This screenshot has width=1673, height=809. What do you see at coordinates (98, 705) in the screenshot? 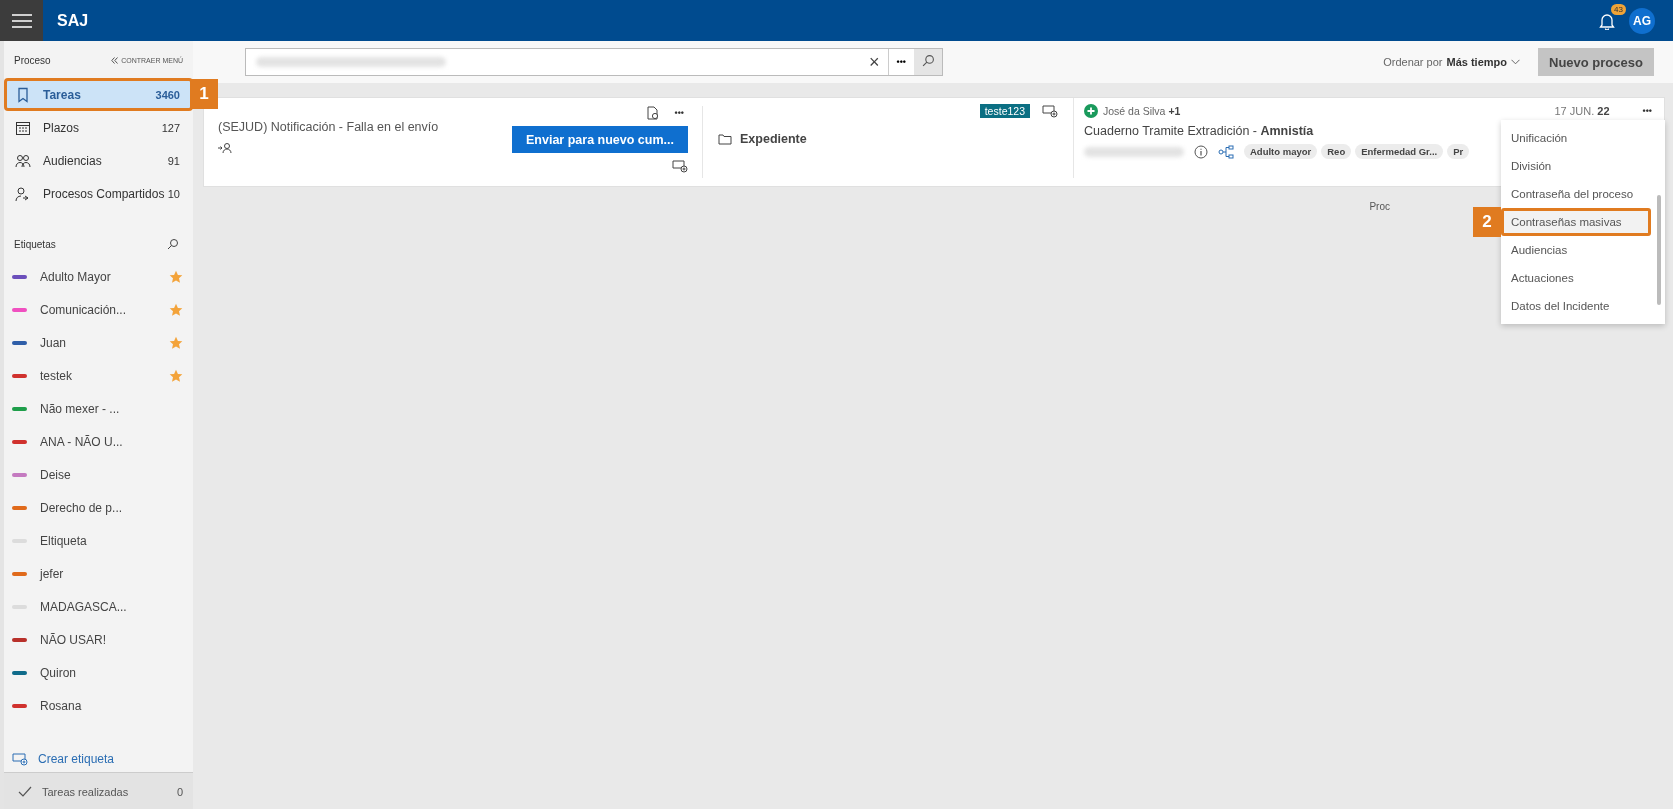
I see `tag-item: Rosana` at bounding box center [98, 705].